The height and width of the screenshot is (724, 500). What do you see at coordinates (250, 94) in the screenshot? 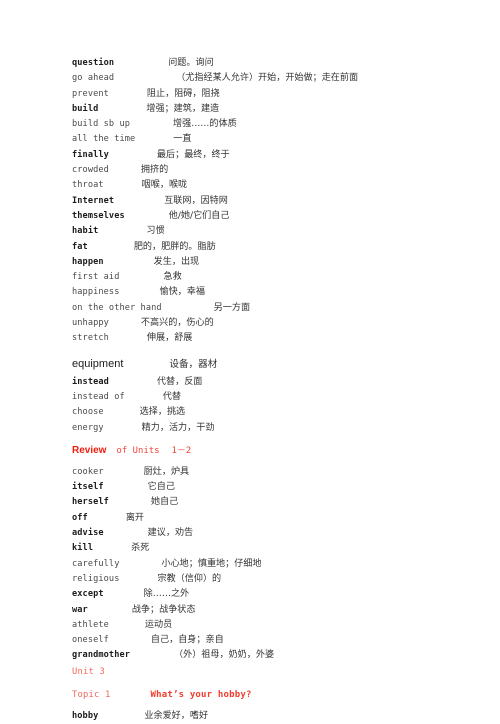
I see `vocabulary-entry: prevent 阻止，阻碍，阻挠` at bounding box center [250, 94].